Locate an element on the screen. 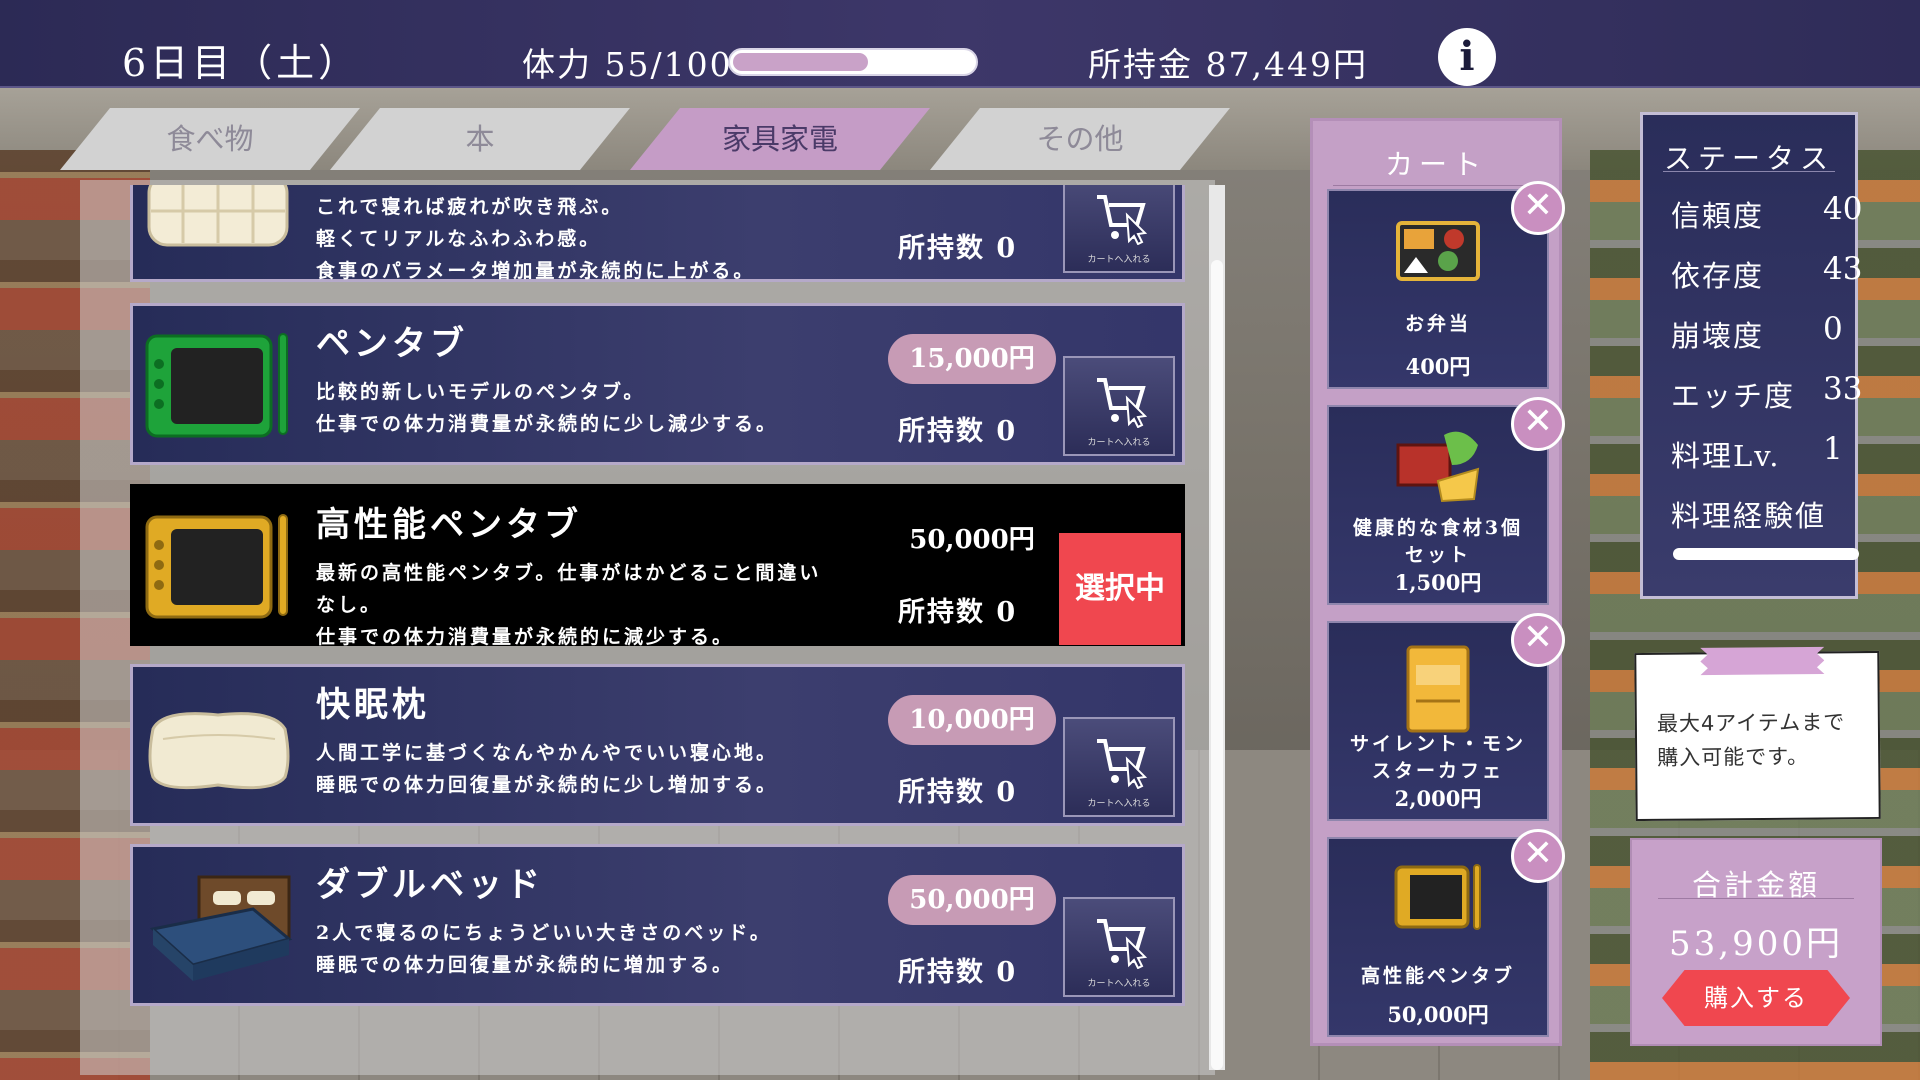 Image resolution: width=1920 pixels, height=1080 pixels. stat-value: 33 is located at coordinates (1843, 389).